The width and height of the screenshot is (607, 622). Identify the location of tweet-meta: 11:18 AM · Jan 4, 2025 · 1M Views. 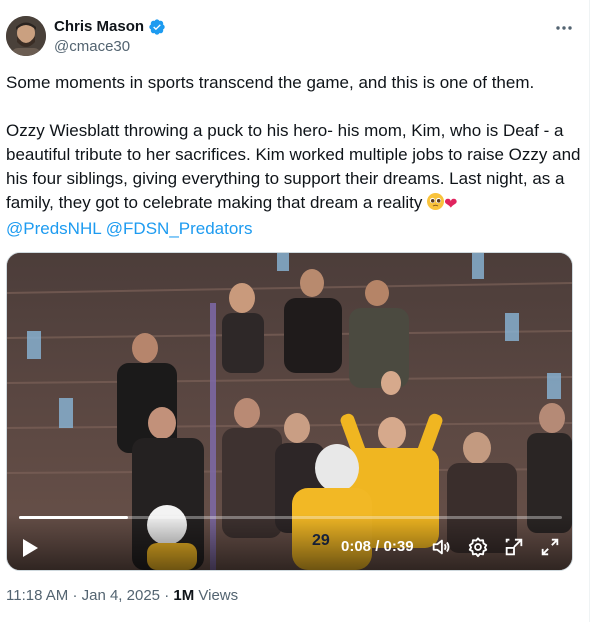
(122, 596).